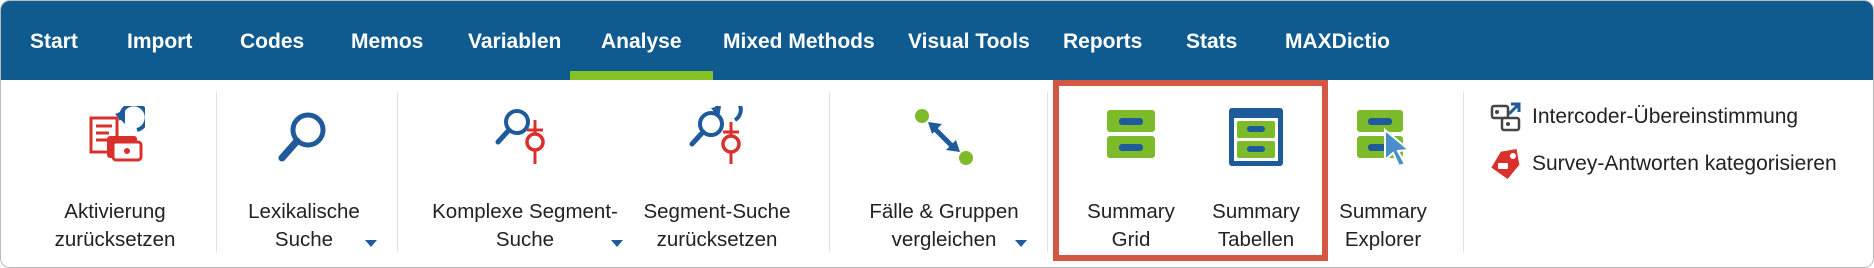  Describe the element at coordinates (1684, 163) in the screenshot. I see `survey-label: Survey-Antworten kategorisieren` at that location.